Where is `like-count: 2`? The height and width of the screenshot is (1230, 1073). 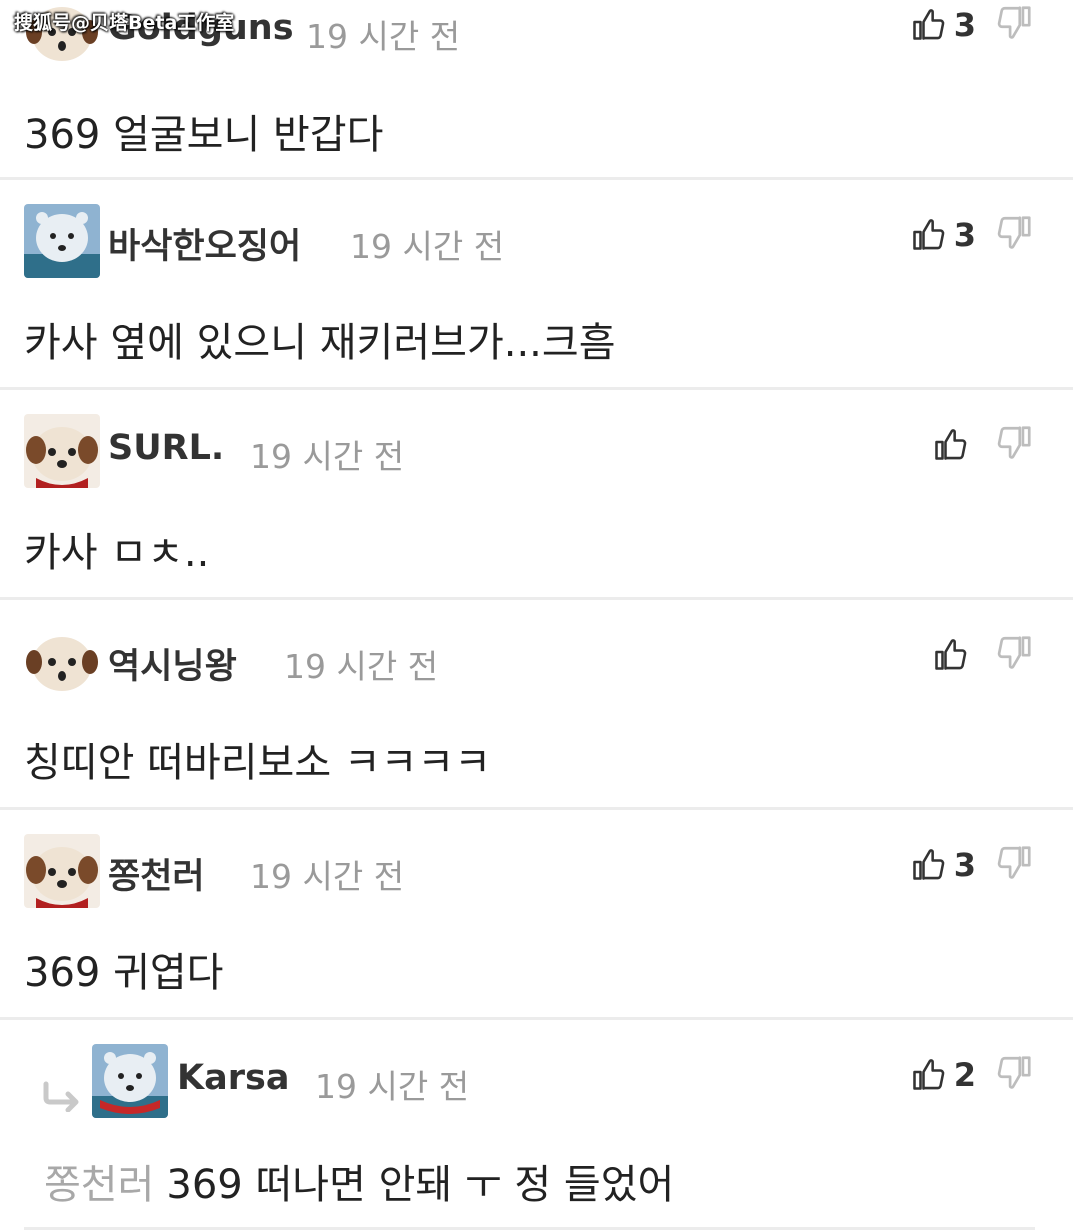 like-count: 2 is located at coordinates (964, 1075).